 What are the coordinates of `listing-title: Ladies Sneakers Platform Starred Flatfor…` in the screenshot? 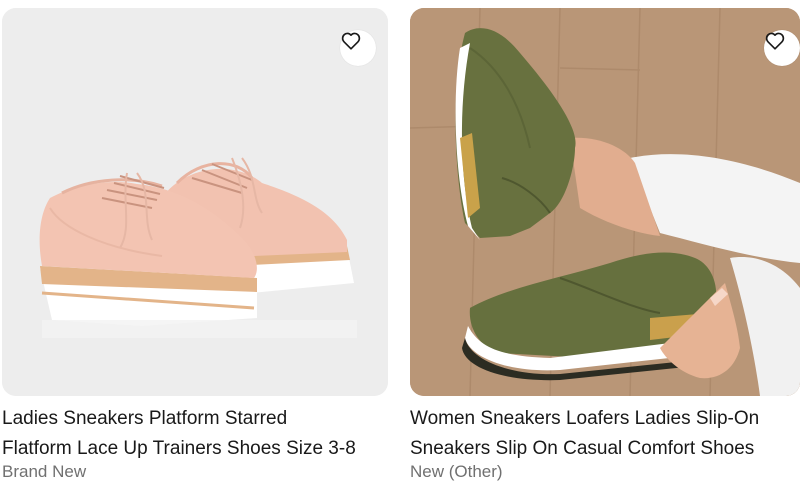 It's located at (196, 434).